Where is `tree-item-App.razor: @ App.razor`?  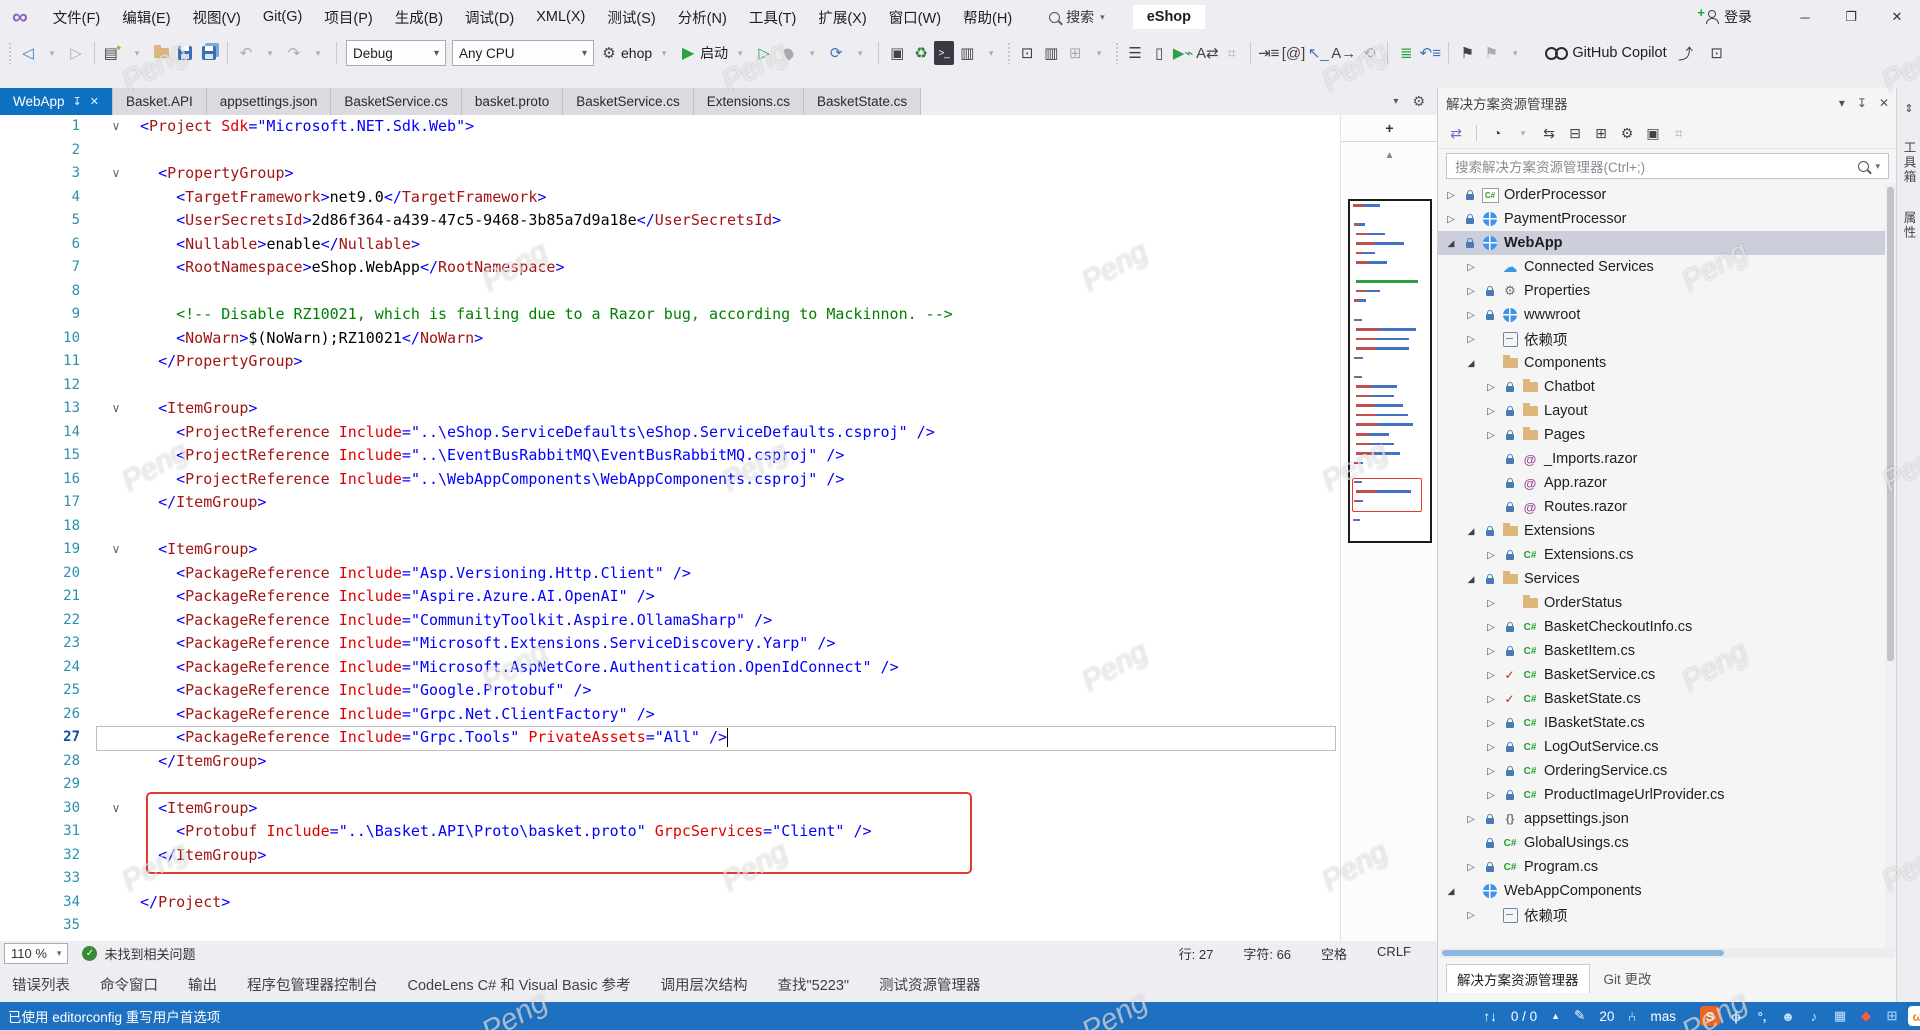
tree-item-App.razor: @ App.razor is located at coordinates (1667, 483).